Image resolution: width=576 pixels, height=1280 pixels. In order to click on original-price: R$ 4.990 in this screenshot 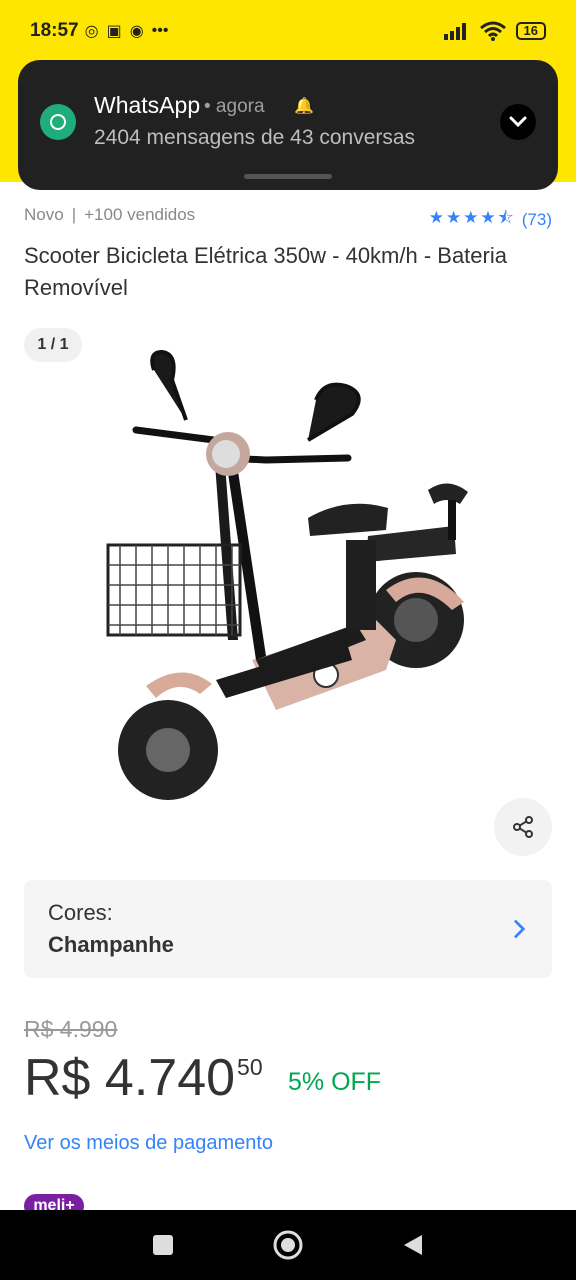, I will do `click(71, 1029)`.